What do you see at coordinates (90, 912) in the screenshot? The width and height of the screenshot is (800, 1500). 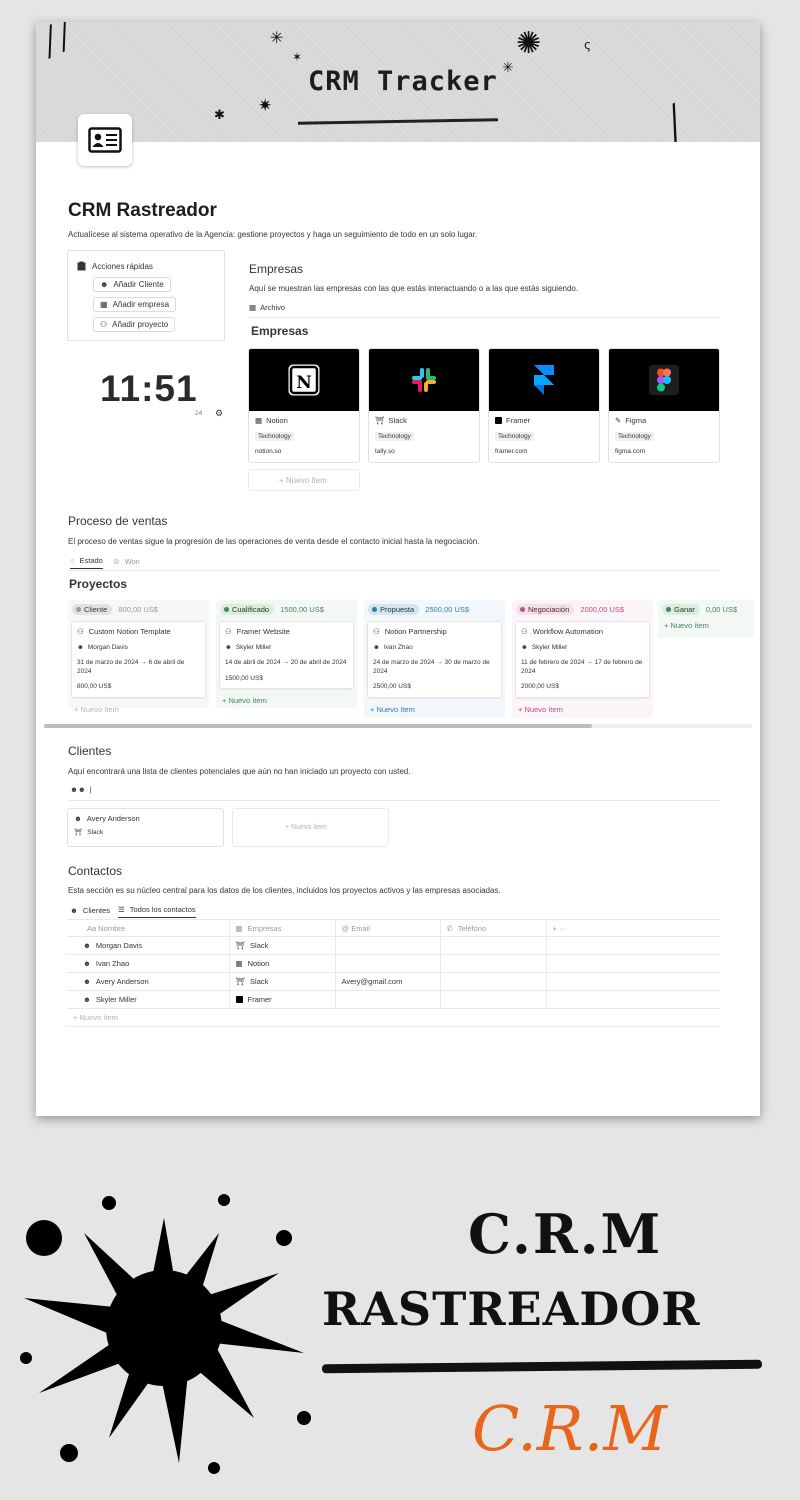 I see `tab-clientes: ☻ Clientes` at bounding box center [90, 912].